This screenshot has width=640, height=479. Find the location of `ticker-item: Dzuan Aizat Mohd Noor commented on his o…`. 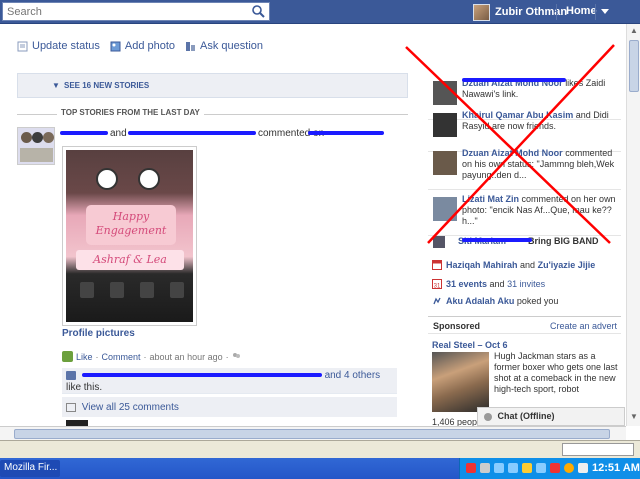

ticker-item: Dzuan Aizat Mohd Noor commented on his o… is located at coordinates (524, 167).